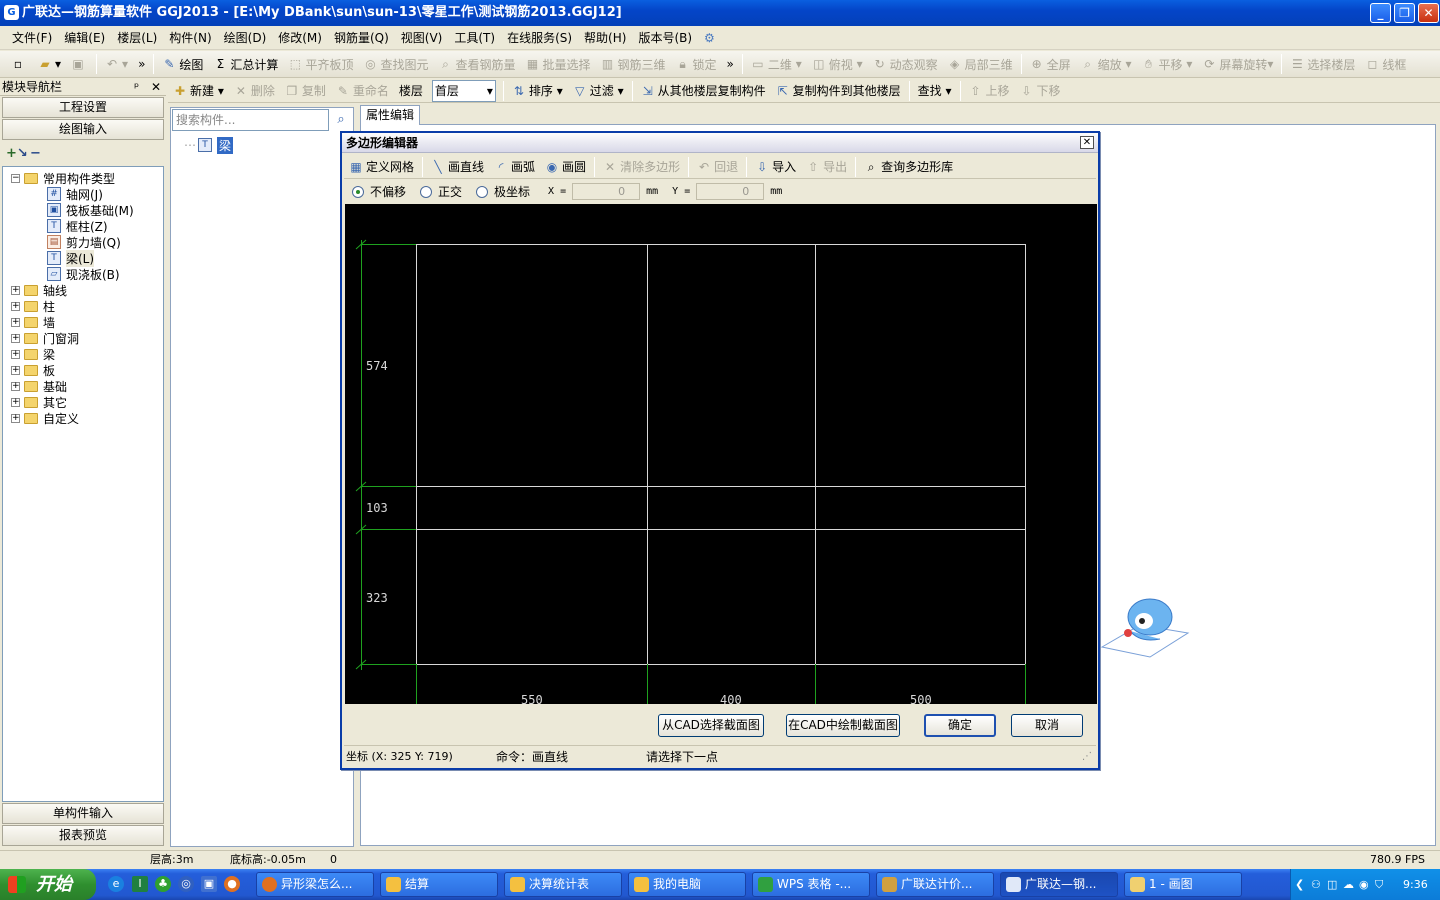 The height and width of the screenshot is (900, 1440). Describe the element at coordinates (837, 64) in the screenshot. I see `top-view-button: ◫ 俯视 ▾` at that location.